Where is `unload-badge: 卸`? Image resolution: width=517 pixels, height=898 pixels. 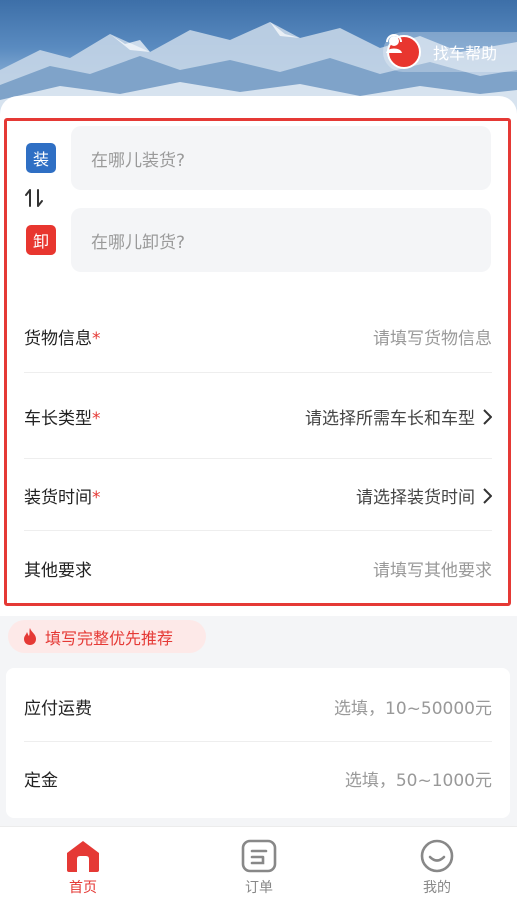 unload-badge: 卸 is located at coordinates (41, 240).